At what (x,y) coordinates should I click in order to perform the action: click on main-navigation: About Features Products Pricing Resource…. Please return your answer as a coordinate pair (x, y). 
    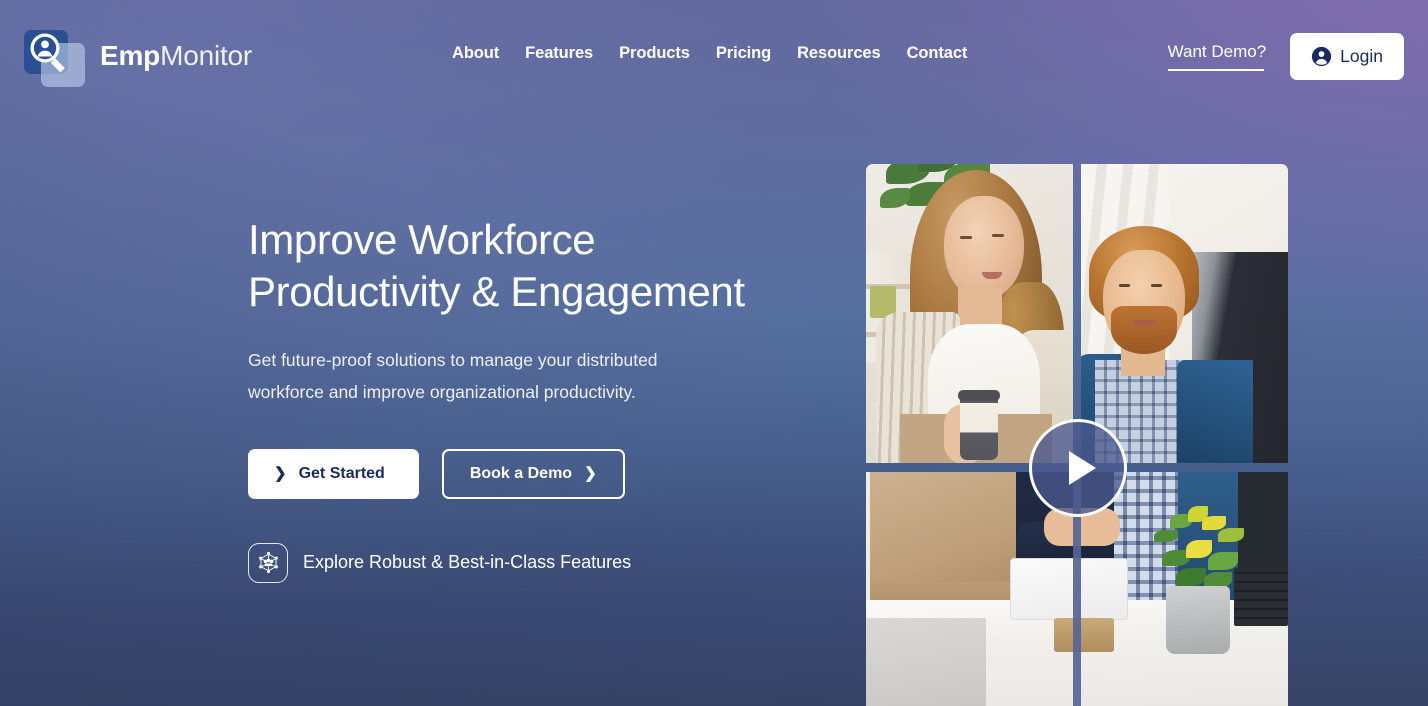
    Looking at the image, I should click on (709, 53).